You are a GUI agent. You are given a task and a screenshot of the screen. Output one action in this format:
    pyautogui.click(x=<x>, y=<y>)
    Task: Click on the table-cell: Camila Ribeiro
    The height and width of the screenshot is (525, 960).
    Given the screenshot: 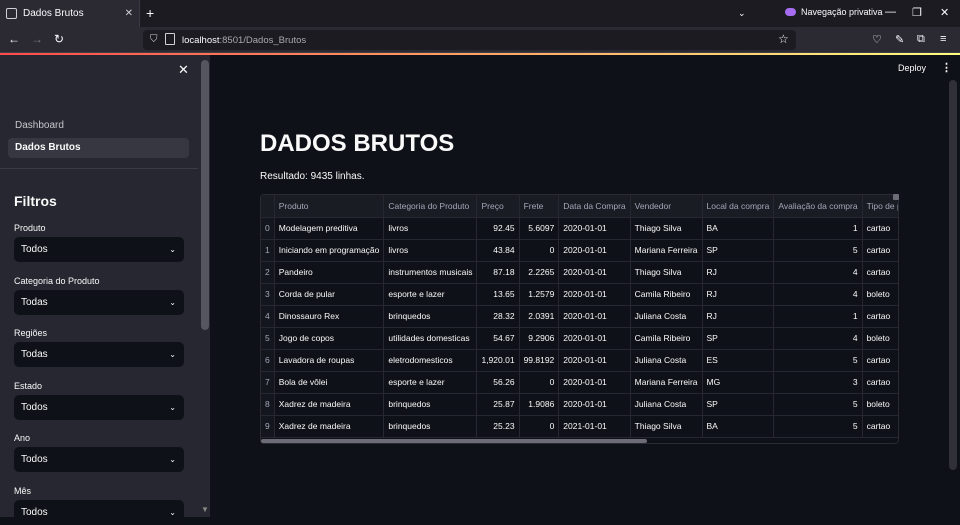 What is the action you would take?
    pyautogui.click(x=666, y=294)
    